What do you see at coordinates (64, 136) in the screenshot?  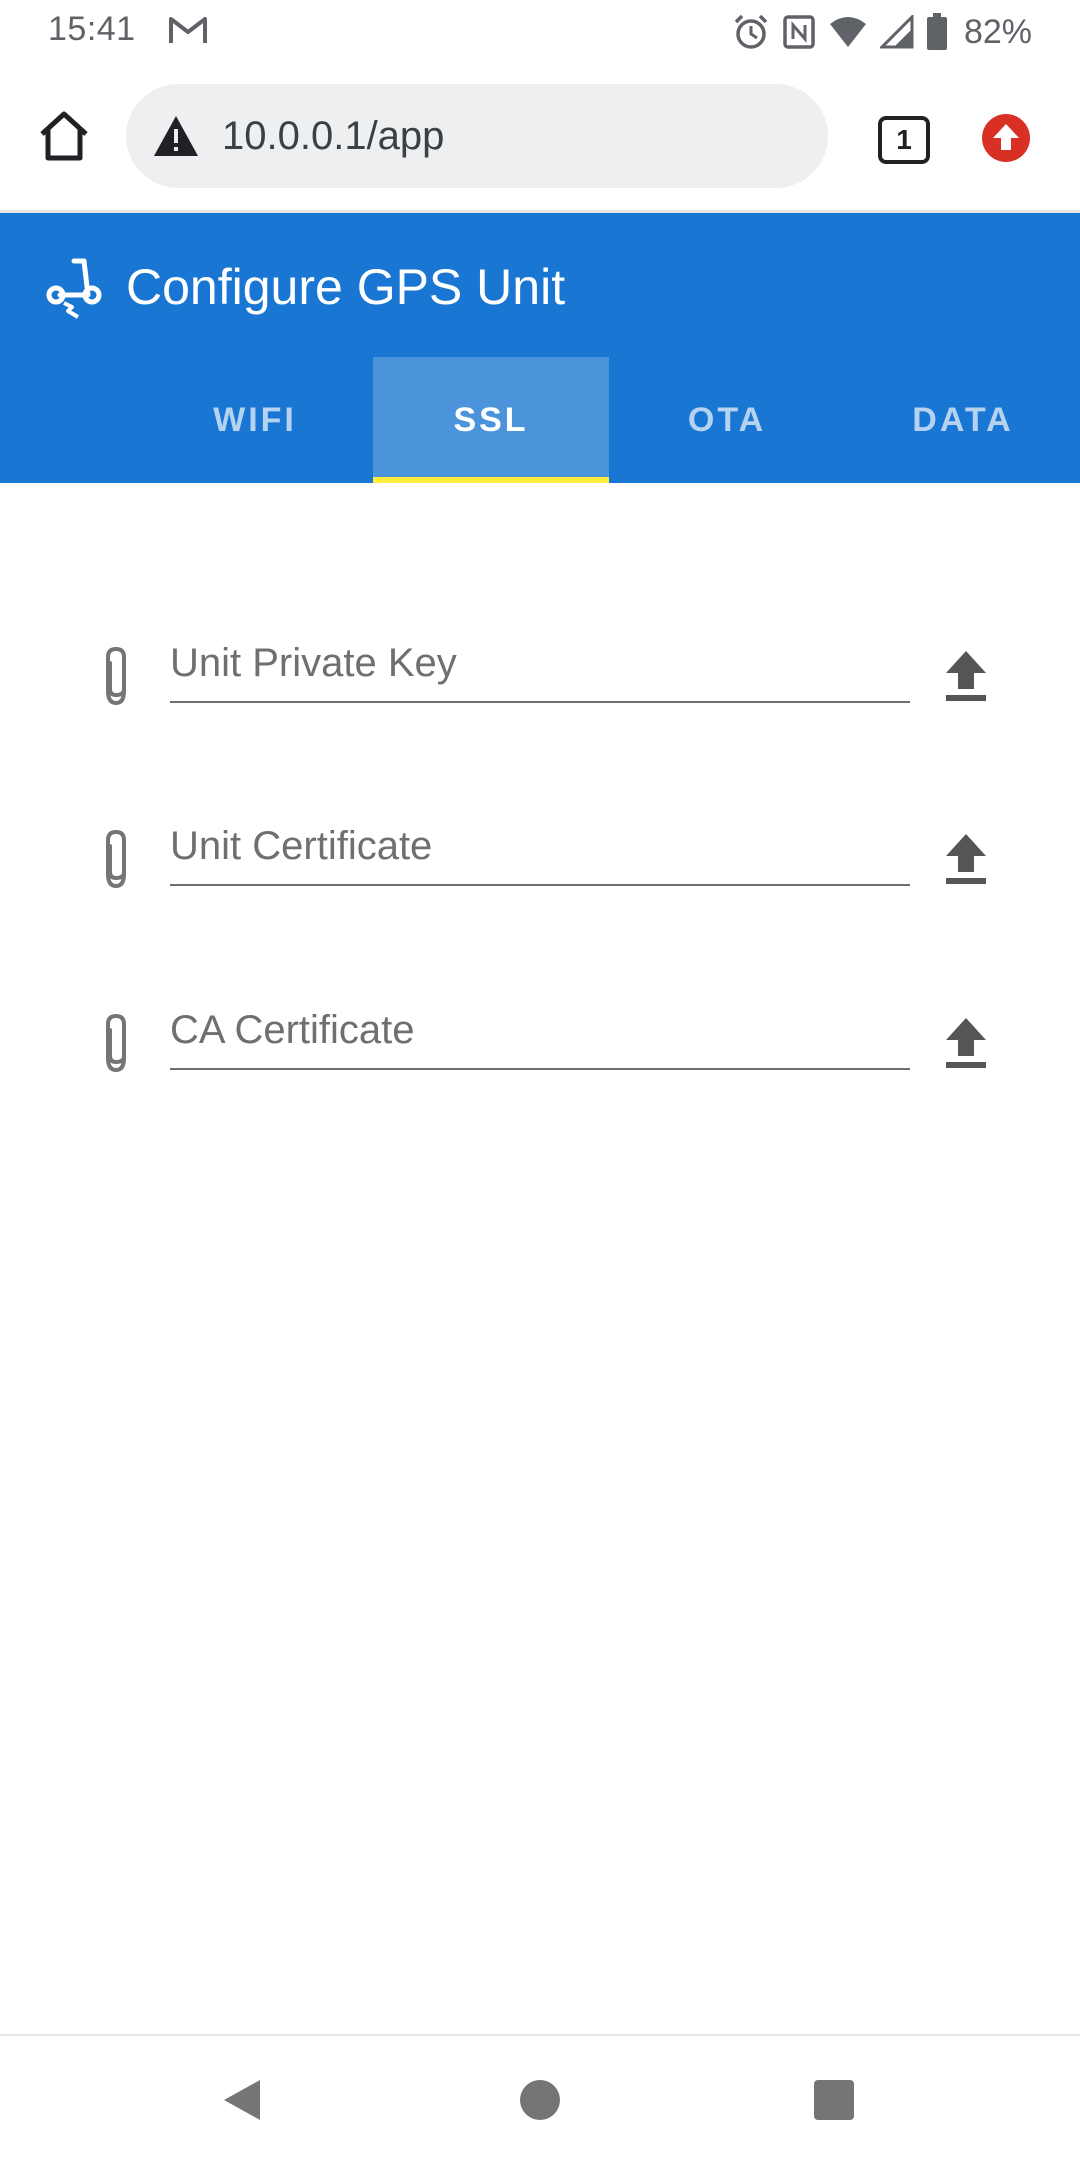 I see `home-icon` at bounding box center [64, 136].